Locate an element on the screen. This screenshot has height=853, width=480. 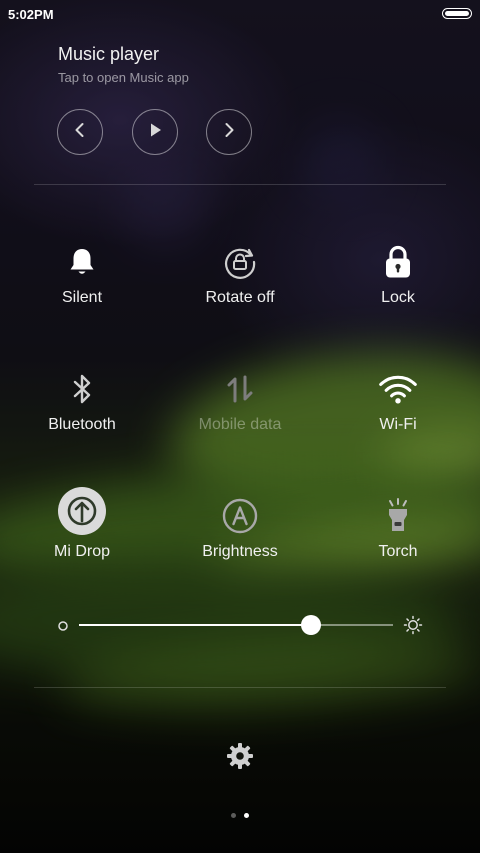
slider-thumb is located at coordinates (311, 625).